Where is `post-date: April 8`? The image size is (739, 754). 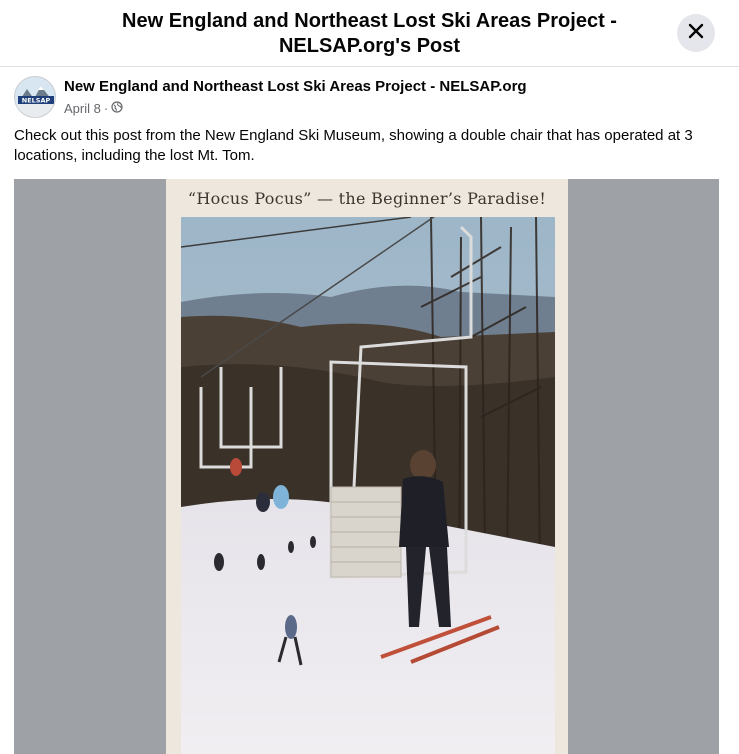
post-date: April 8 is located at coordinates (82, 108).